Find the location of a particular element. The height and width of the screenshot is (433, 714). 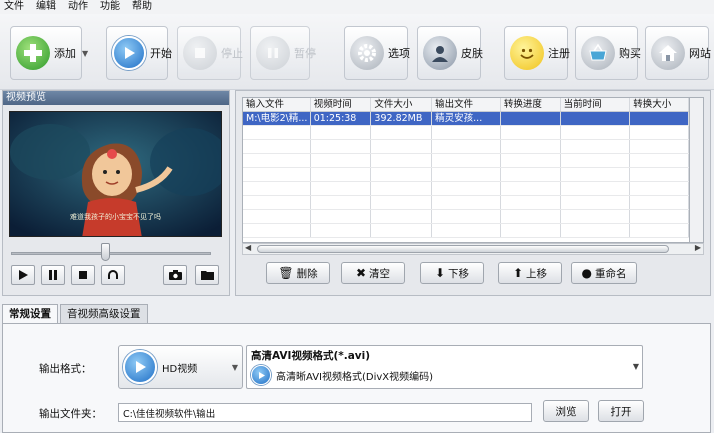

register-button: 注册 is located at coordinates (537, 53).